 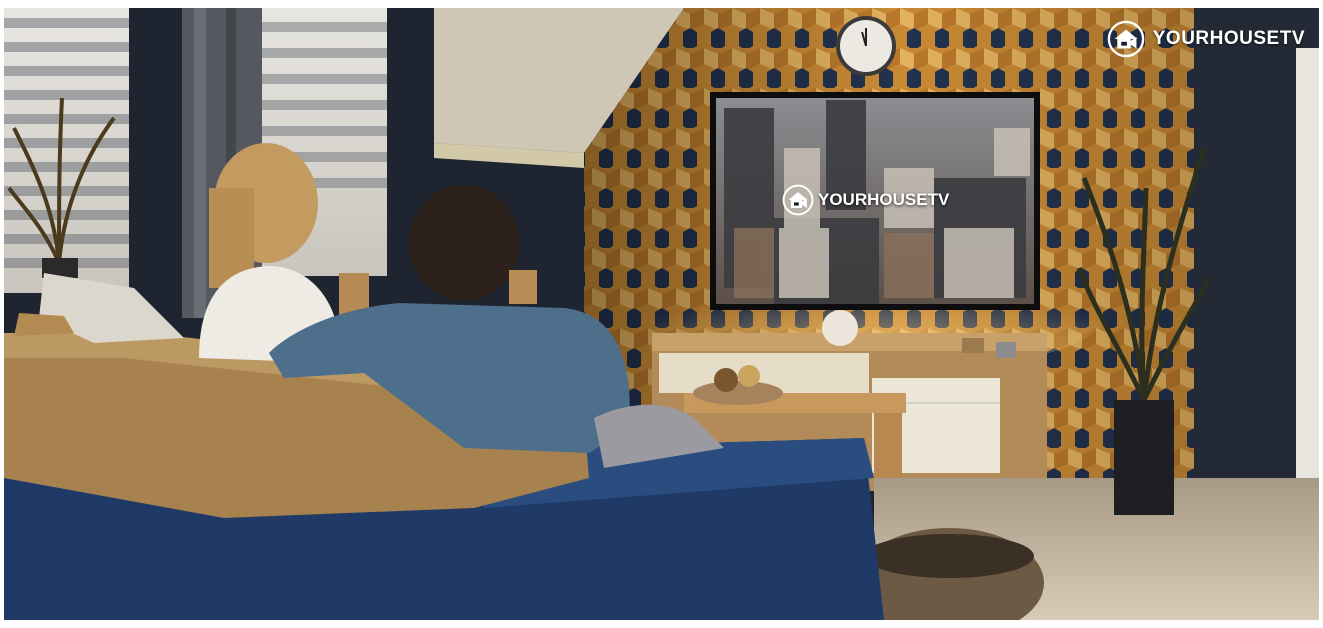 What do you see at coordinates (884, 199) in the screenshot?
I see `tv-brand-text: YOURHOUSETV` at bounding box center [884, 199].